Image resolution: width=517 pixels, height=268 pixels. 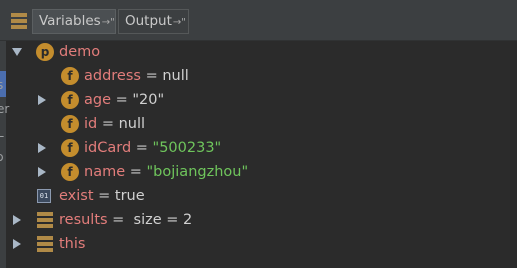 I want to click on node-name: id, so click(x=91, y=124).